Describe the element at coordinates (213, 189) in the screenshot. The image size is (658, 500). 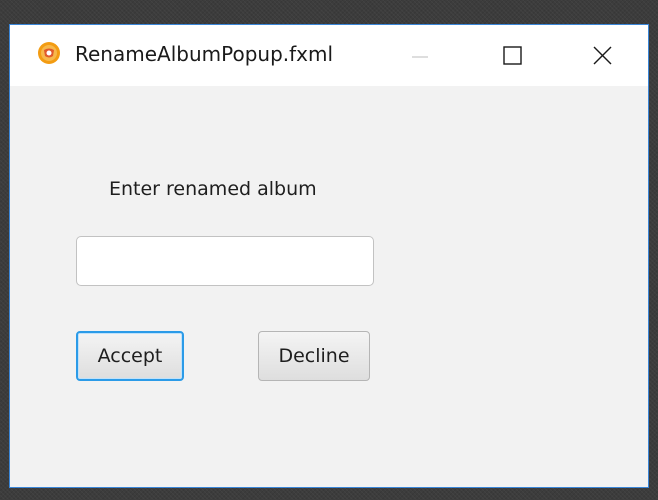
I see `prompt-label: Enter renamed album` at that location.